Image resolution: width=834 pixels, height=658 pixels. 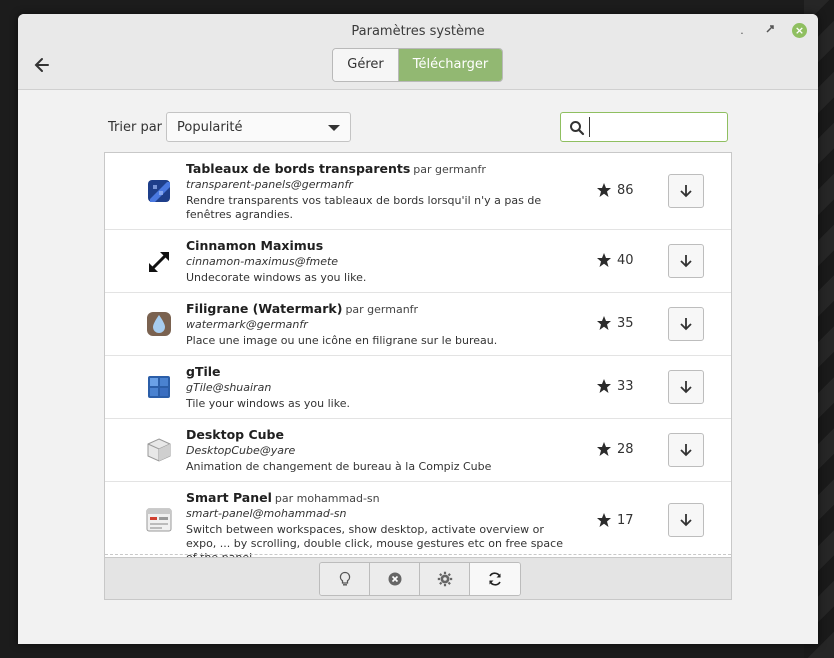 What do you see at coordinates (235, 434) in the screenshot?
I see `item-name: Desktop Cube` at bounding box center [235, 434].